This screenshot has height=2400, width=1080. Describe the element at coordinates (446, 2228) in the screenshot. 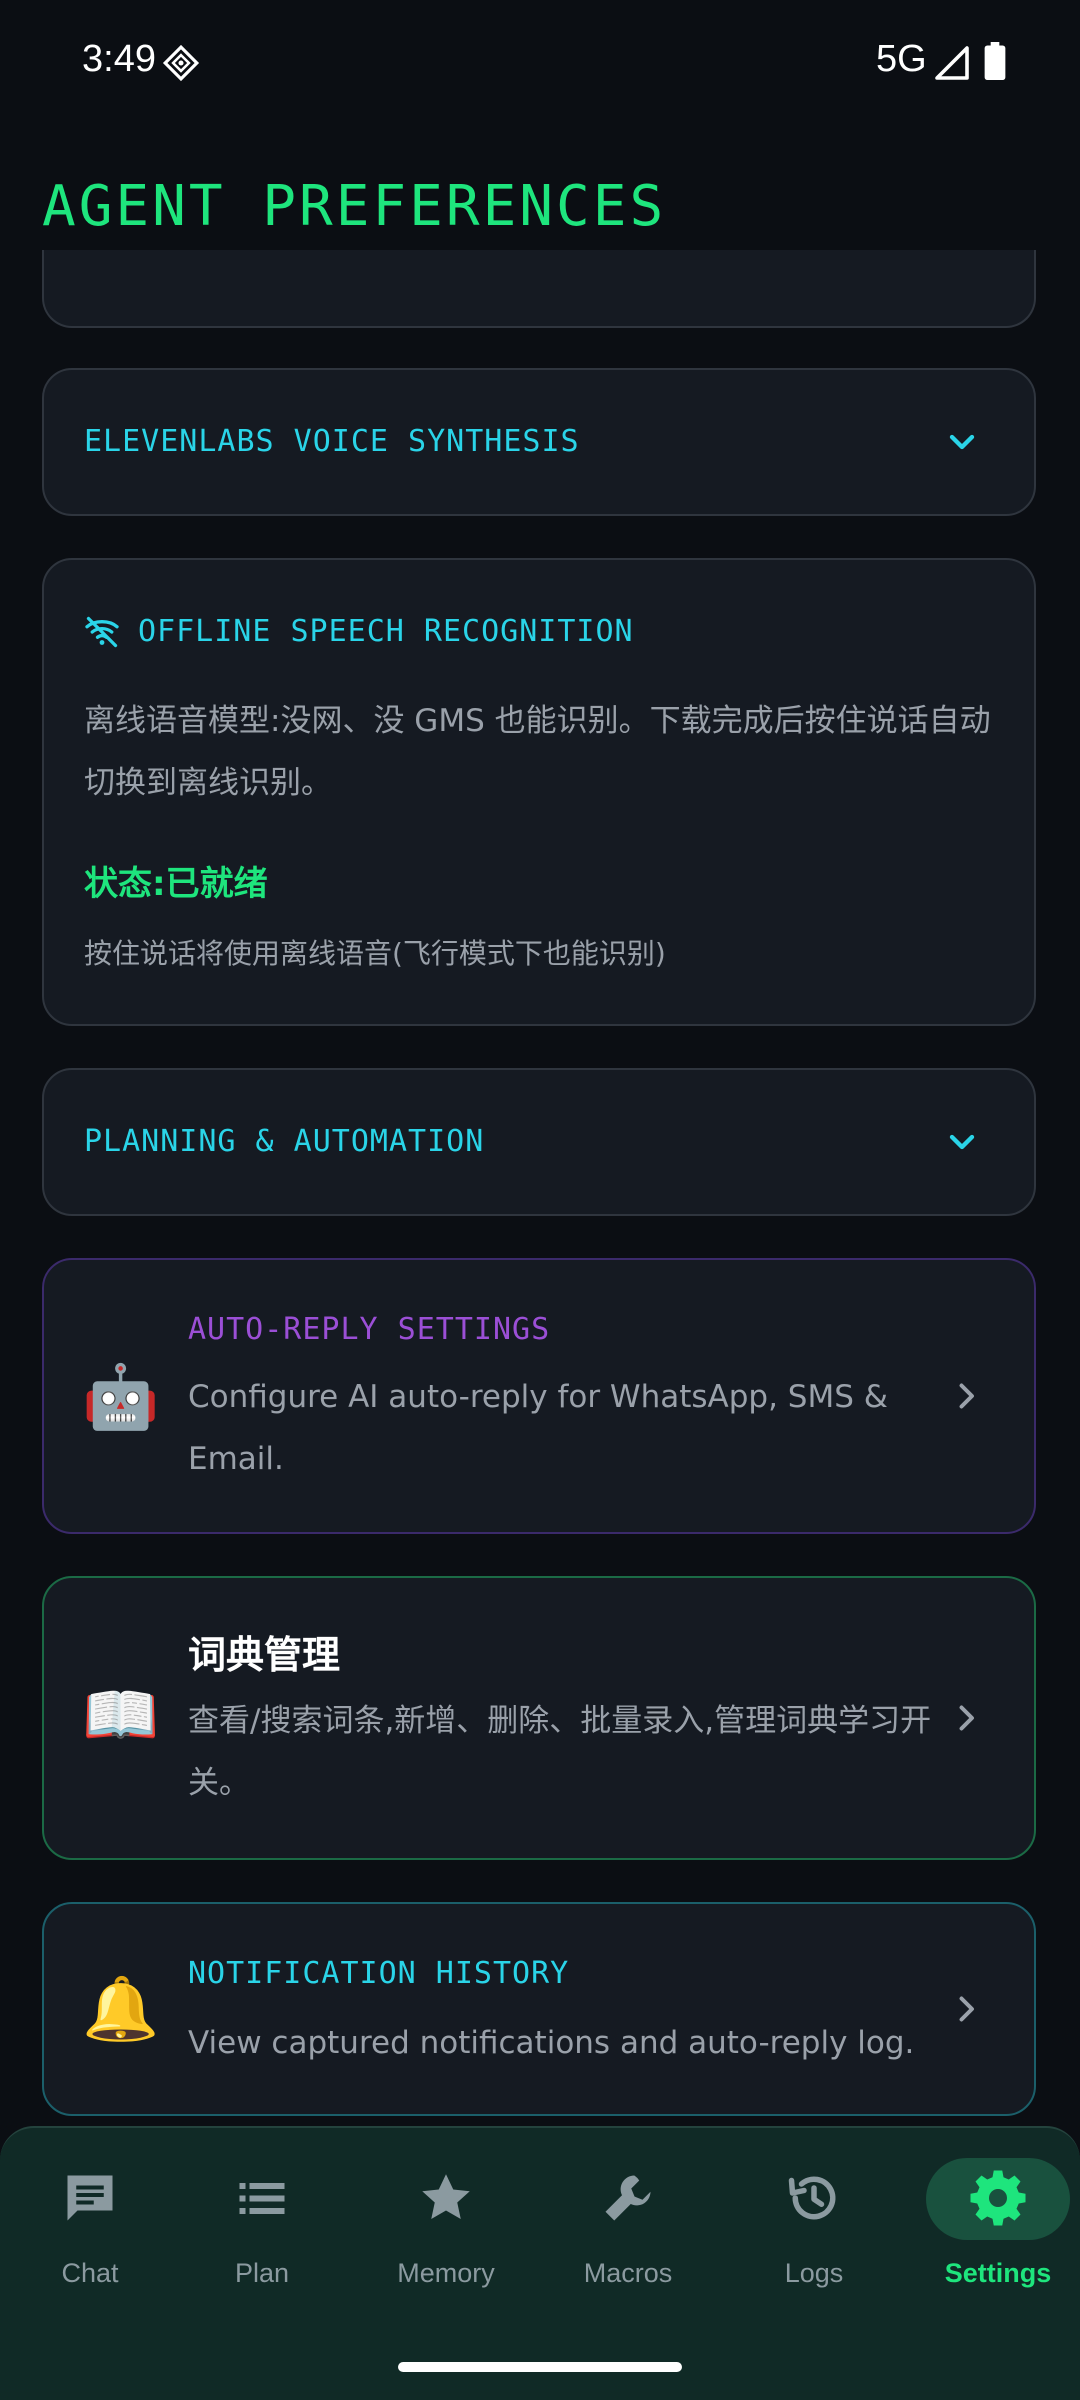

I see `nav-item-memory: Memory` at that location.